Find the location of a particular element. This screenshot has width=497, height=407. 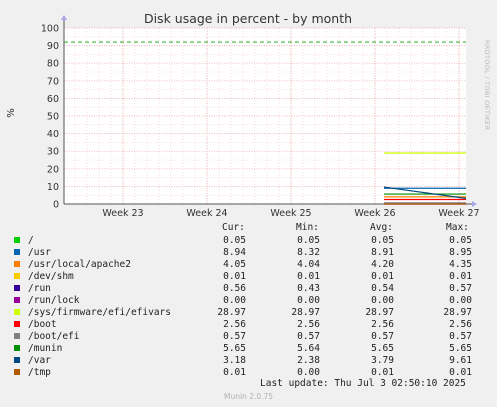

legend-value-min: 8.32 is located at coordinates (308, 252).